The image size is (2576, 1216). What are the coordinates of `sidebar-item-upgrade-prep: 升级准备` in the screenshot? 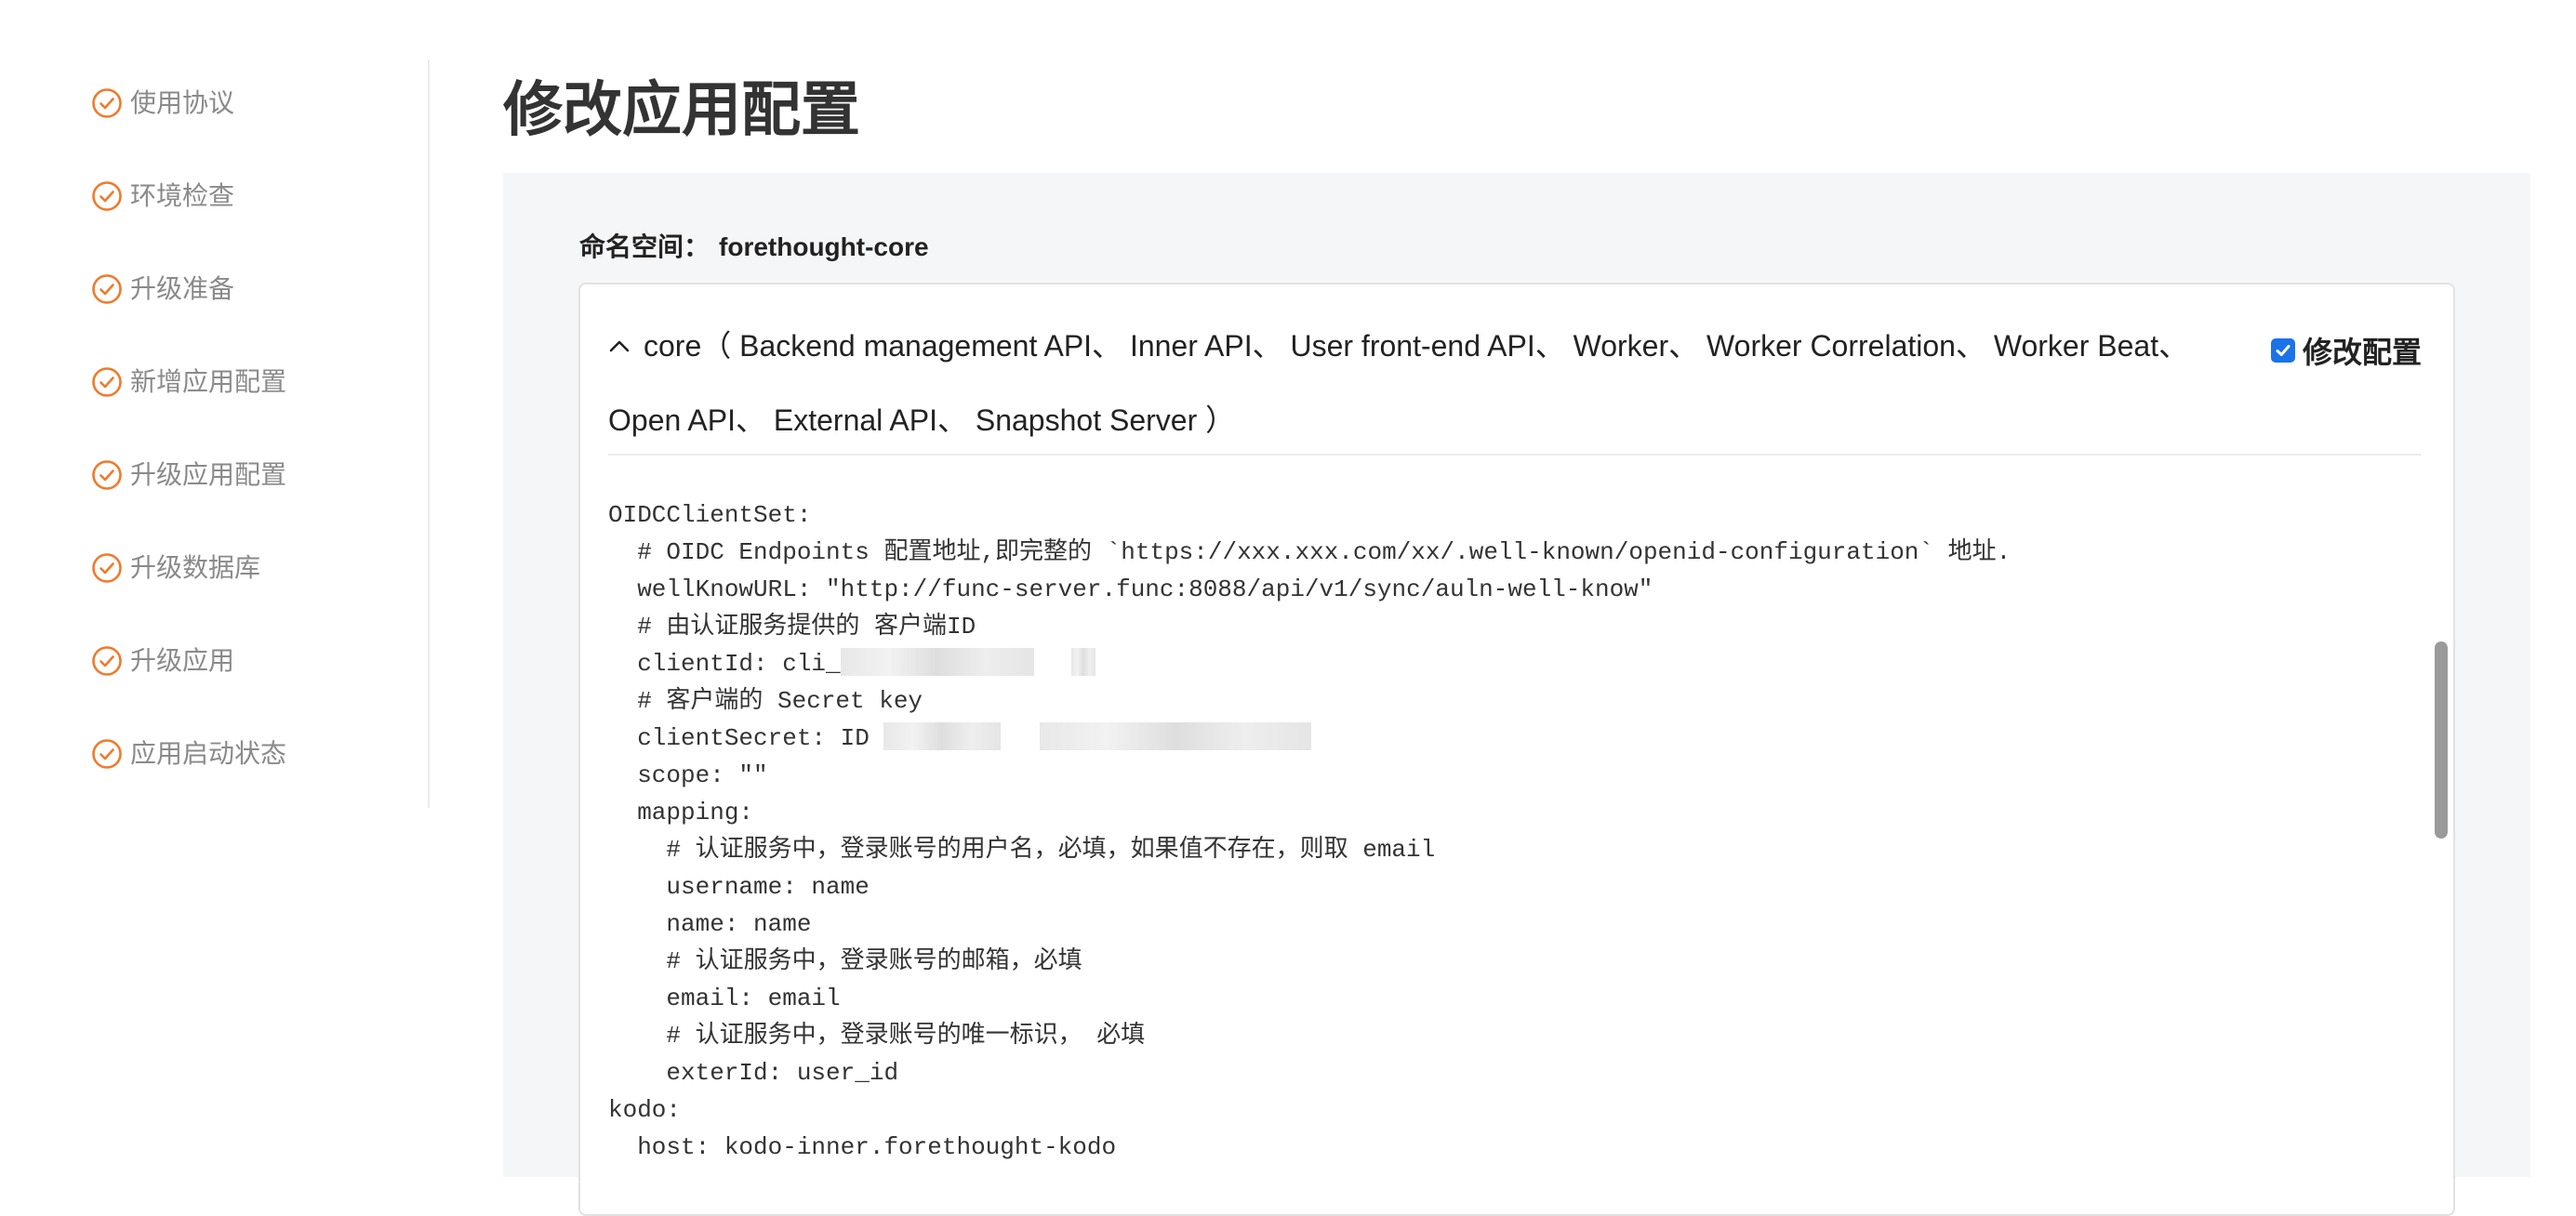 It's located at (162, 289).